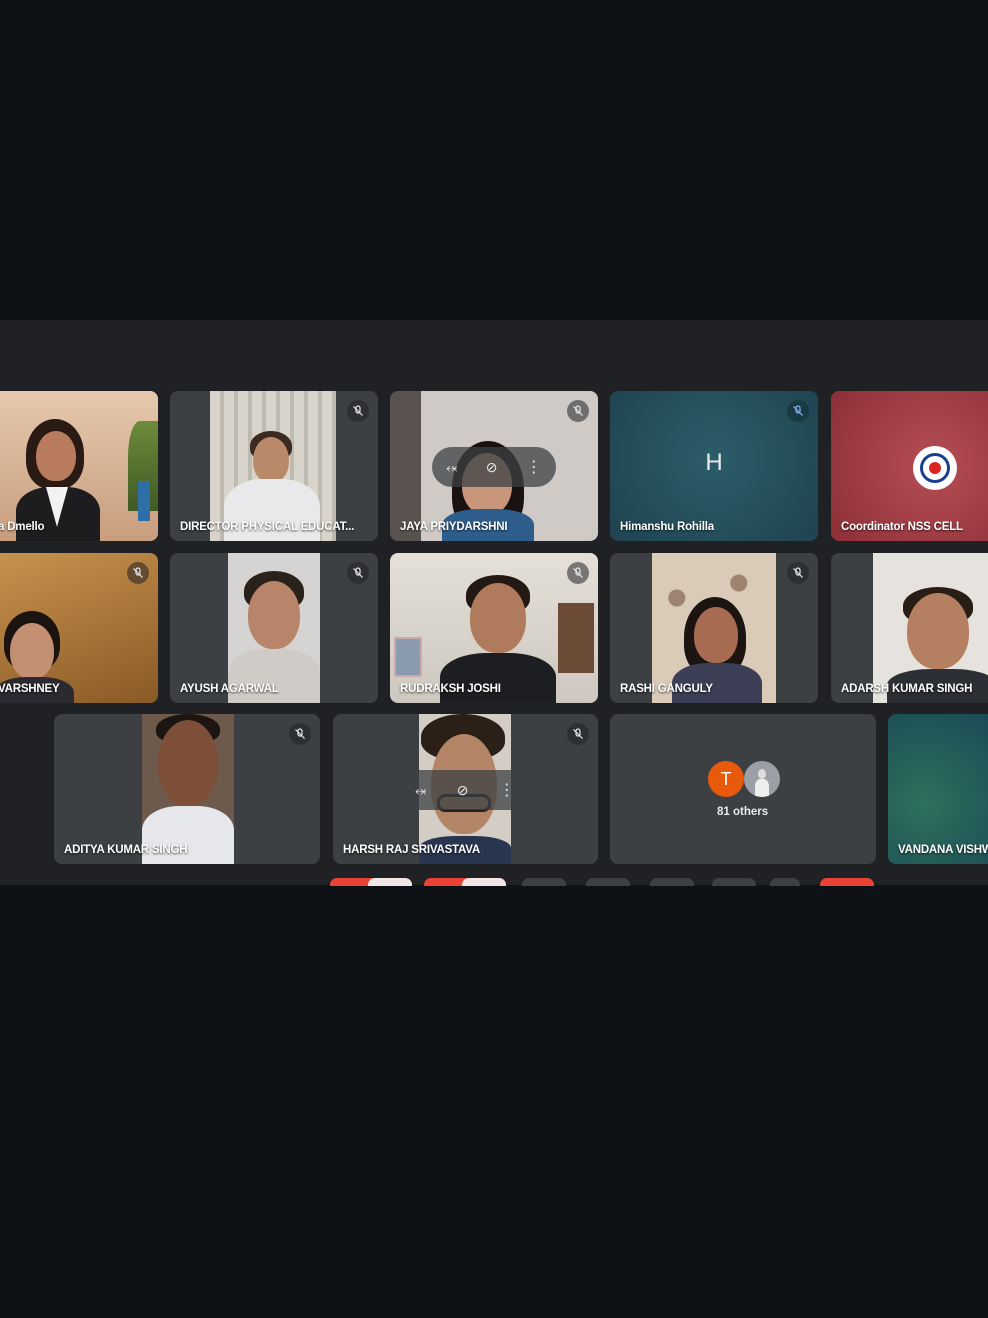 The height and width of the screenshot is (1318, 988). Describe the element at coordinates (494, 885) in the screenshot. I see `call-controls-bar` at that location.